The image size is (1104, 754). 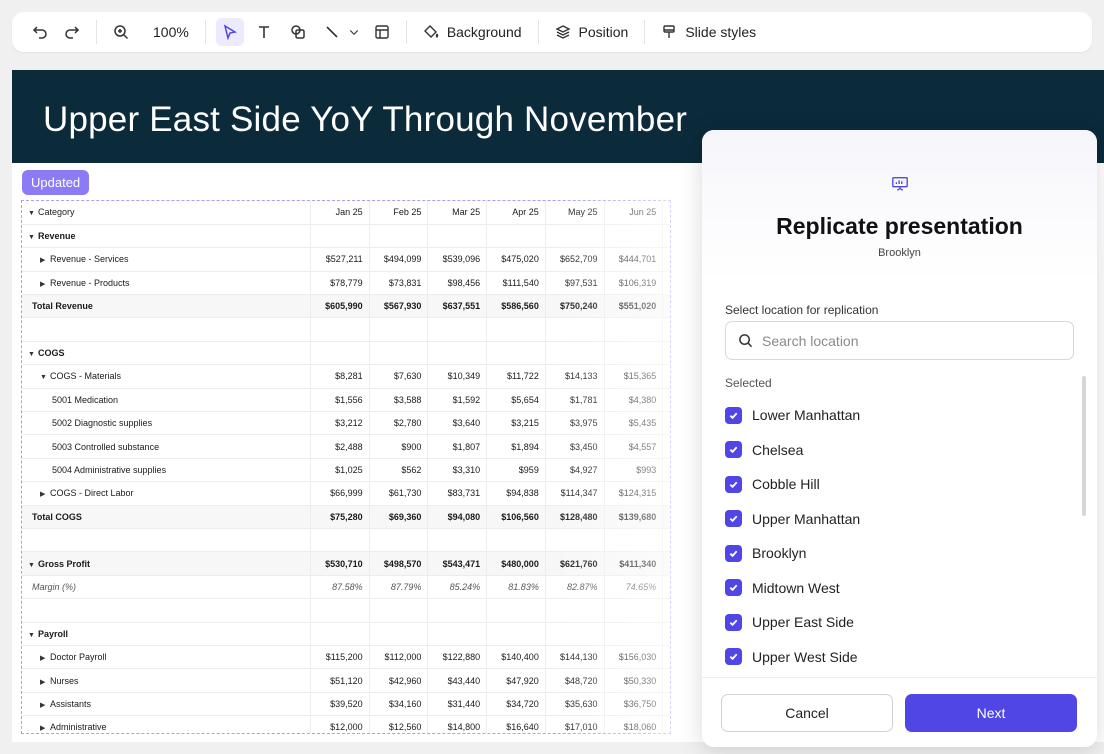 What do you see at coordinates (895, 622) in the screenshot?
I see `location-item: Upper East Side` at bounding box center [895, 622].